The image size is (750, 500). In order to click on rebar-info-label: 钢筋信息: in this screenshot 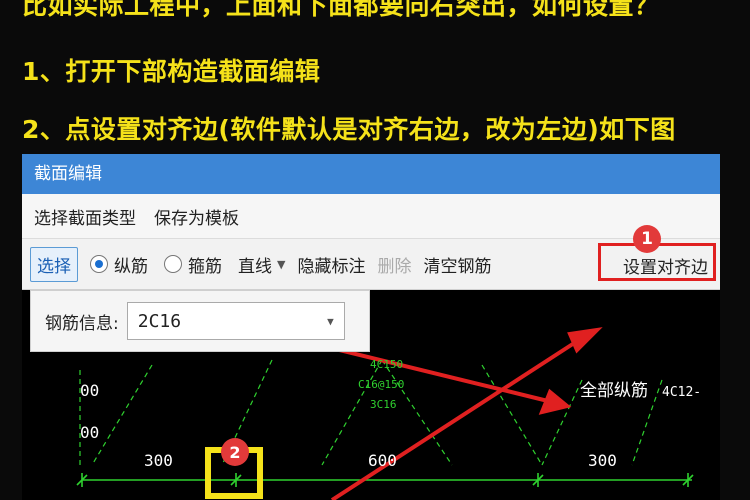, I will do `click(82, 323)`.